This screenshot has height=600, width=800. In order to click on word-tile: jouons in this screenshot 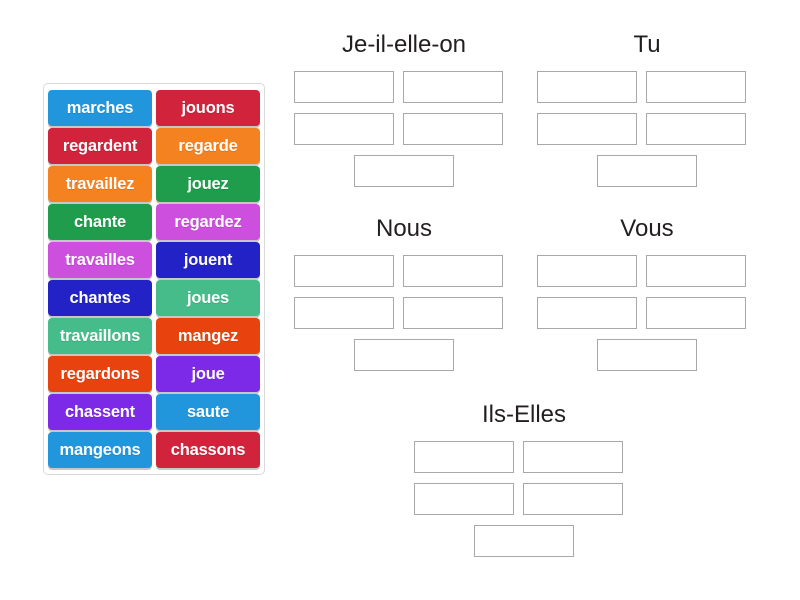, I will do `click(208, 108)`.